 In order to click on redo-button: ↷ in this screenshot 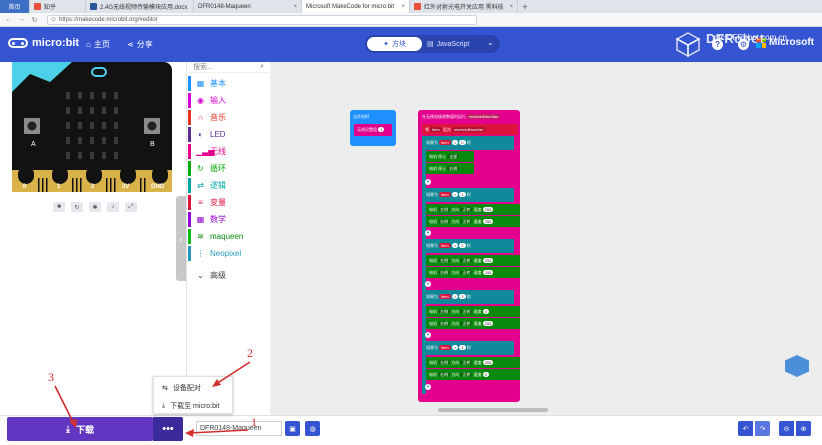, I will do `click(762, 428)`.